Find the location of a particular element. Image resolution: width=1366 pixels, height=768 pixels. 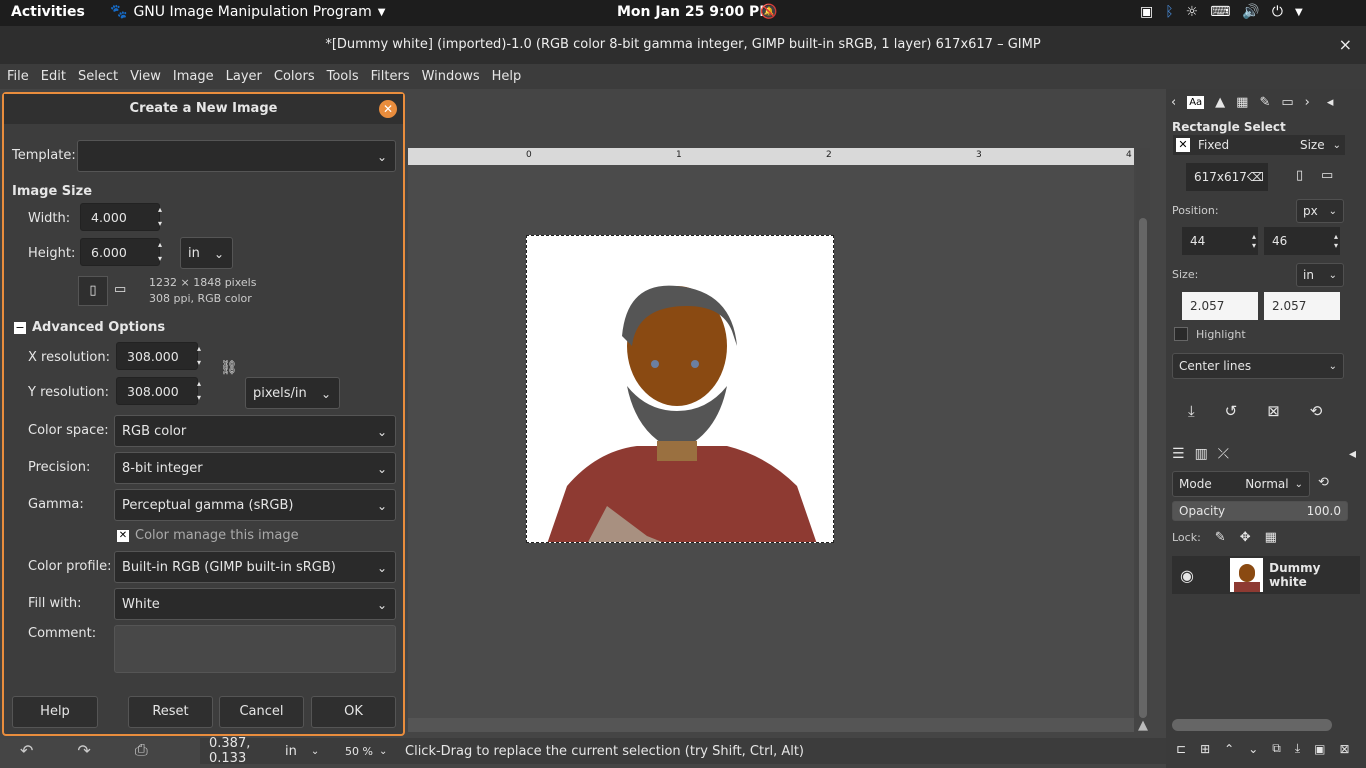

clock: Mon Jan 25 9:00 PM is located at coordinates (695, 12).